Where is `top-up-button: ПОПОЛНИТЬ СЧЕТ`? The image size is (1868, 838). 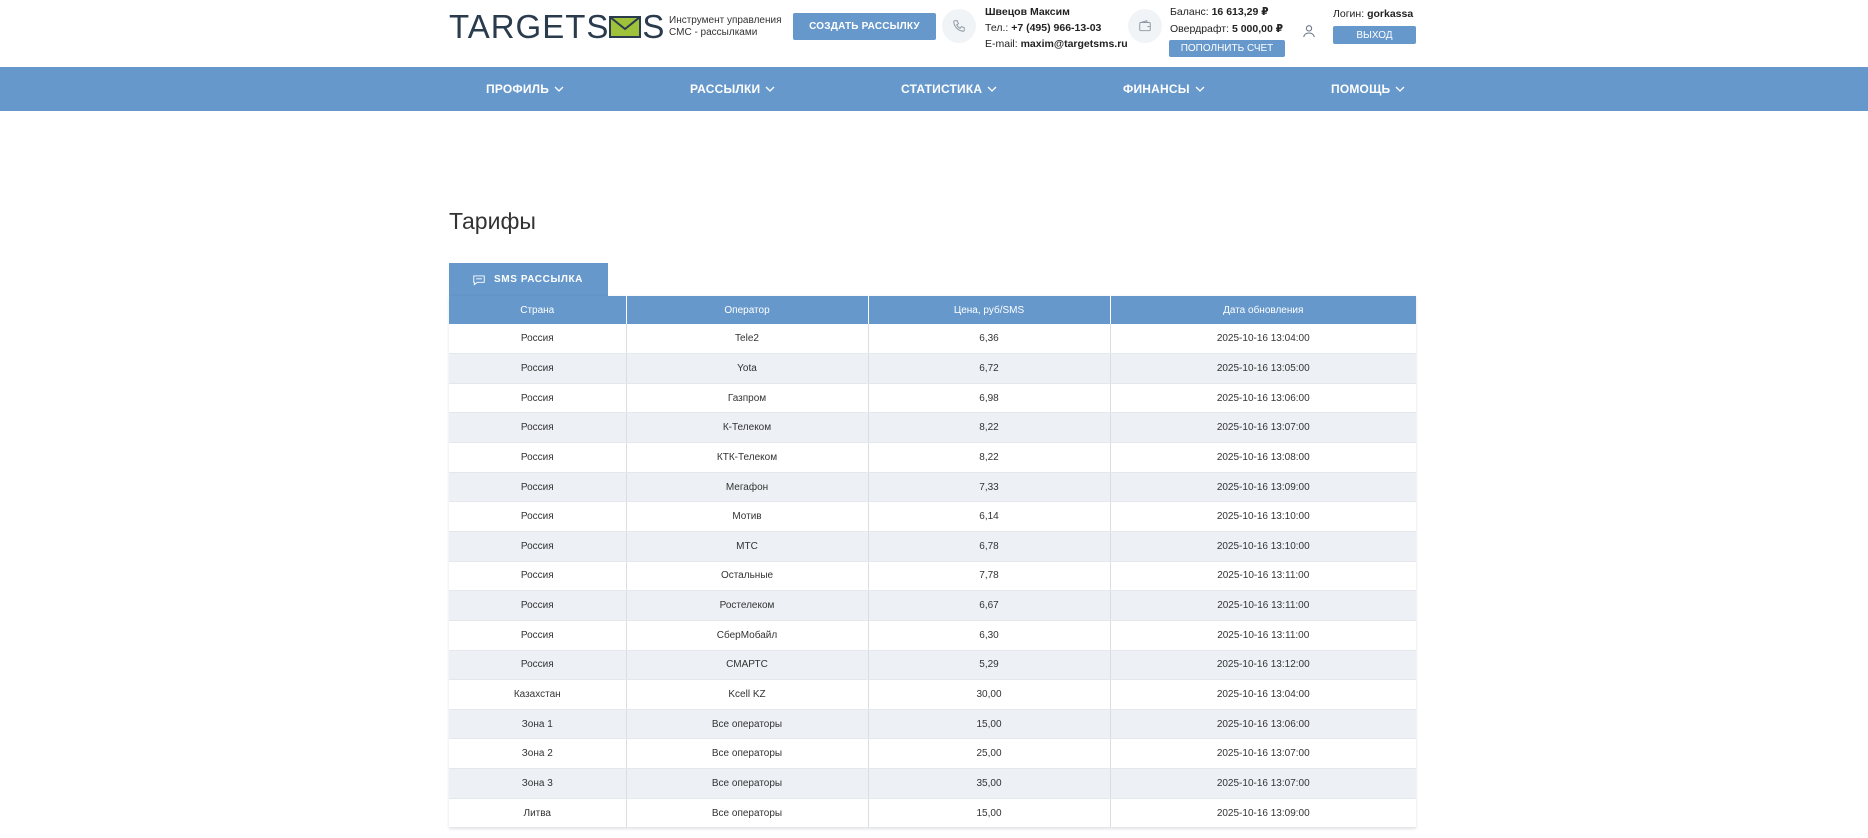 top-up-button: ПОПОЛНИТЬ СЧЕТ is located at coordinates (1227, 48).